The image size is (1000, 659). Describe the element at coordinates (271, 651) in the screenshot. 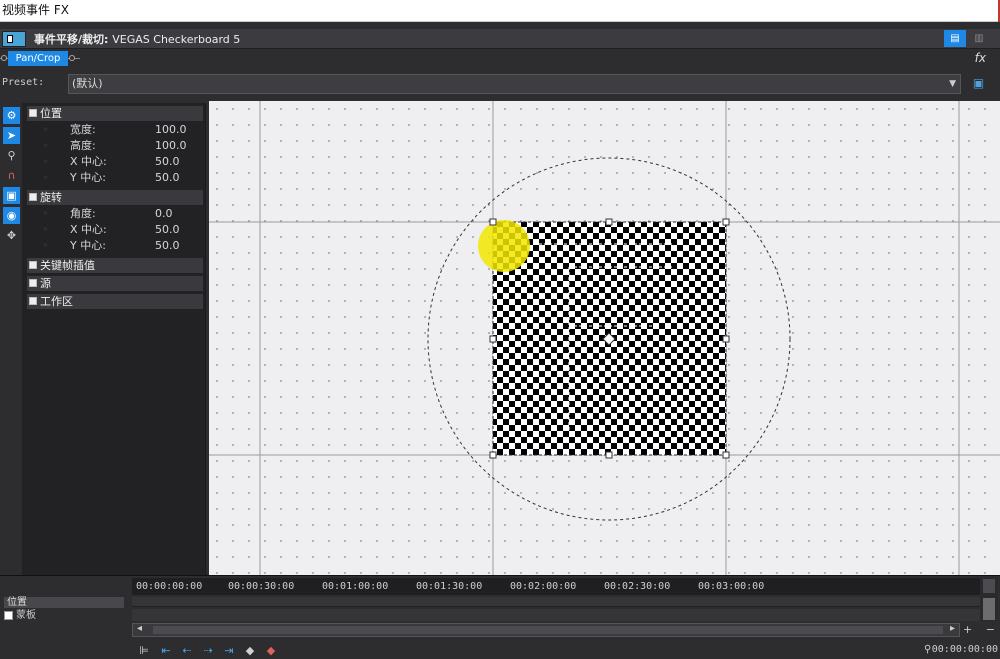

I see `delete-keyframe-icon: ◆` at that location.